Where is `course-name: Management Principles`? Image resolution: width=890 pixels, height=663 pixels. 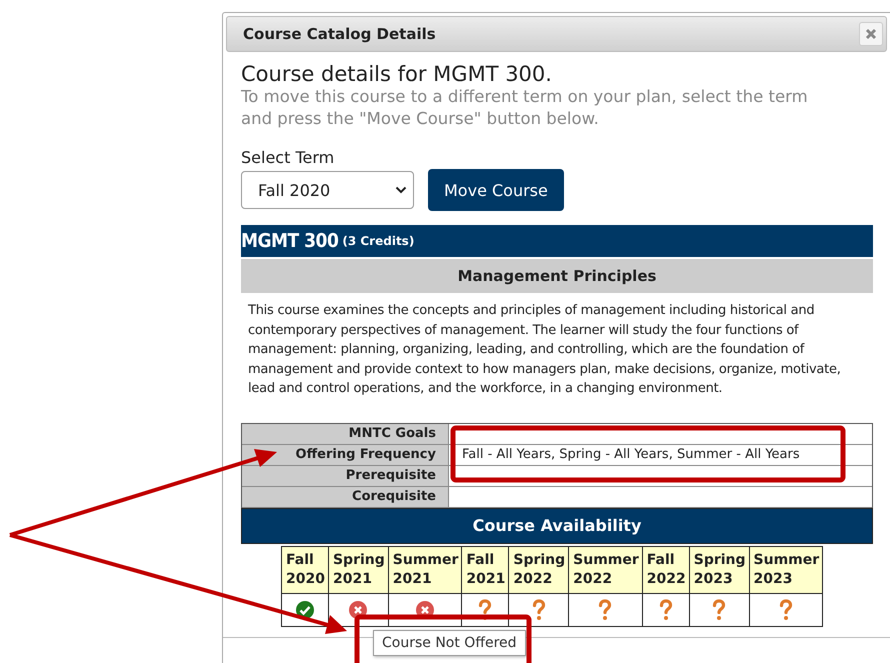 course-name: Management Principles is located at coordinates (557, 276).